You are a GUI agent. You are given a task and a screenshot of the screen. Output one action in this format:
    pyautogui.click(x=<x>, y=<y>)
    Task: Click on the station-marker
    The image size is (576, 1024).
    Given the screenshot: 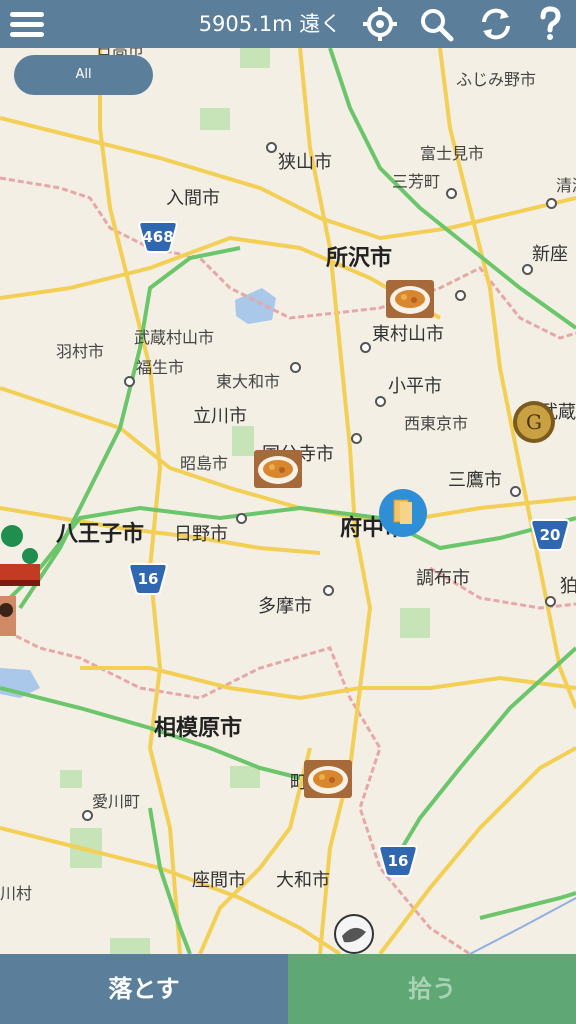 What is the action you would take?
    pyautogui.click(x=20, y=557)
    